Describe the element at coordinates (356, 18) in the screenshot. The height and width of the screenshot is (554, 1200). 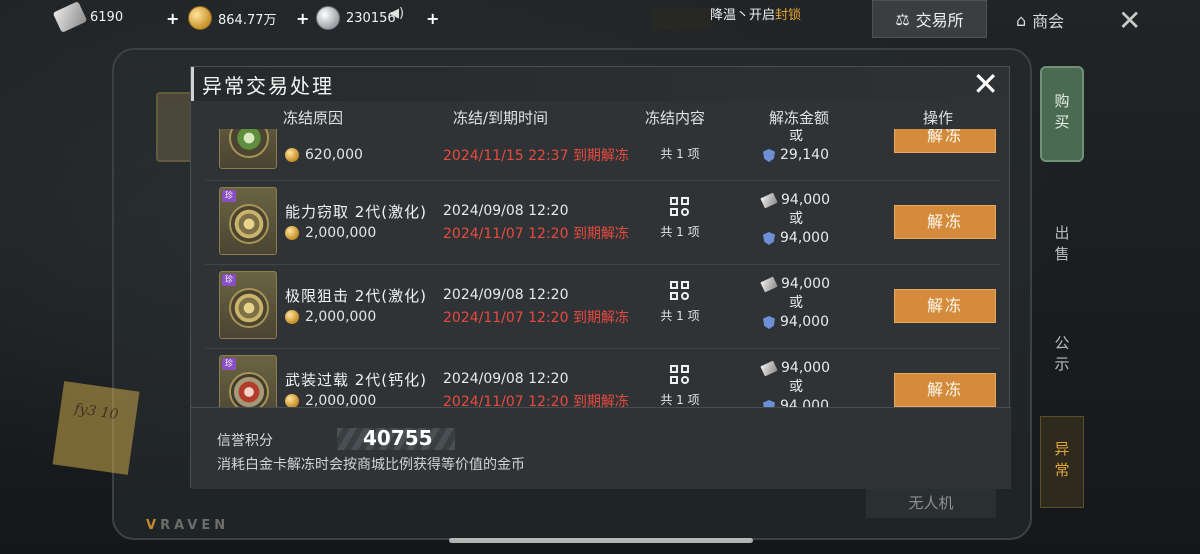
I see `silver-balance: 230156` at that location.